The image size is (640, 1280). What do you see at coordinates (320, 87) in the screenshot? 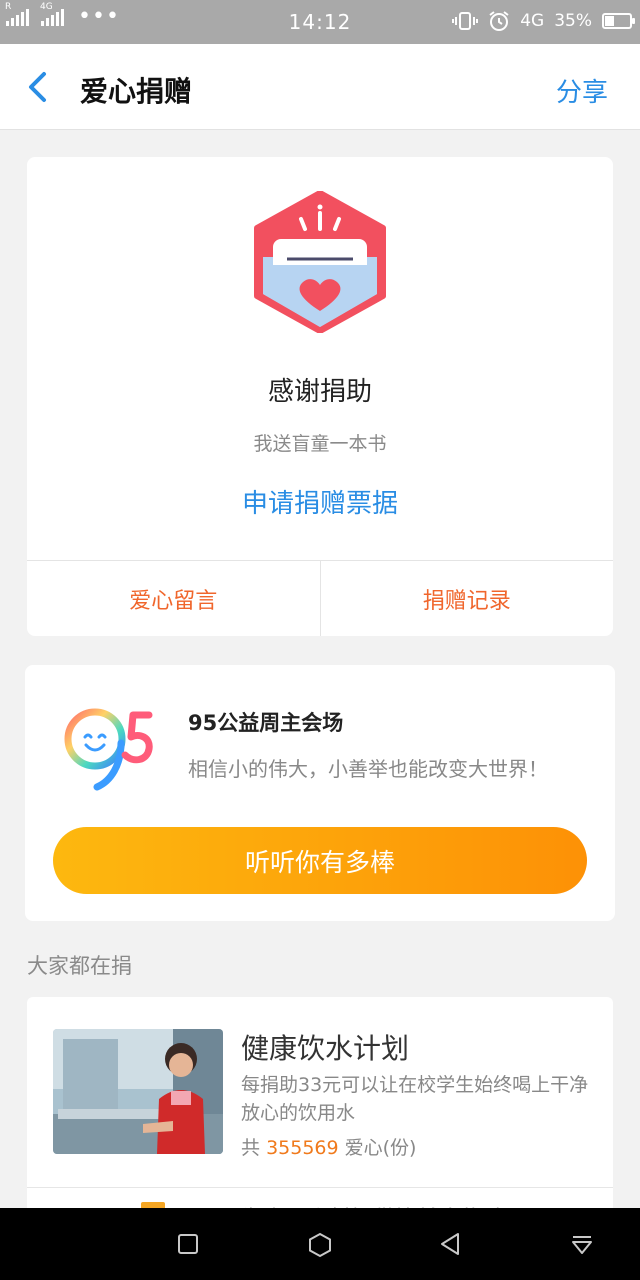
I see `navigation-bar: 爱心捐赠 分享` at bounding box center [320, 87].